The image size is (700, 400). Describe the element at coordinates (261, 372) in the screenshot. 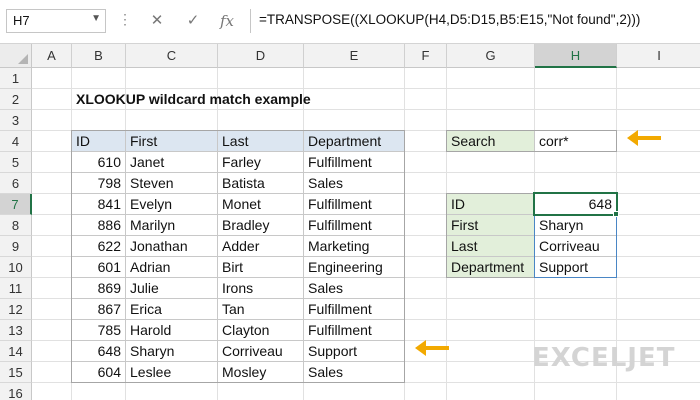

I see `table-cell: Mosley` at that location.